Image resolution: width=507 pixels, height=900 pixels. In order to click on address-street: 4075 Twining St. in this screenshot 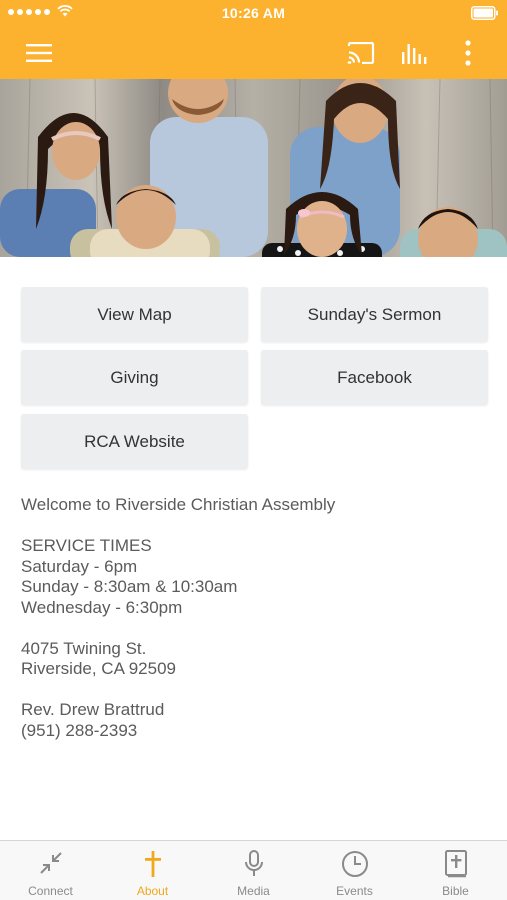, I will do `click(84, 648)`.